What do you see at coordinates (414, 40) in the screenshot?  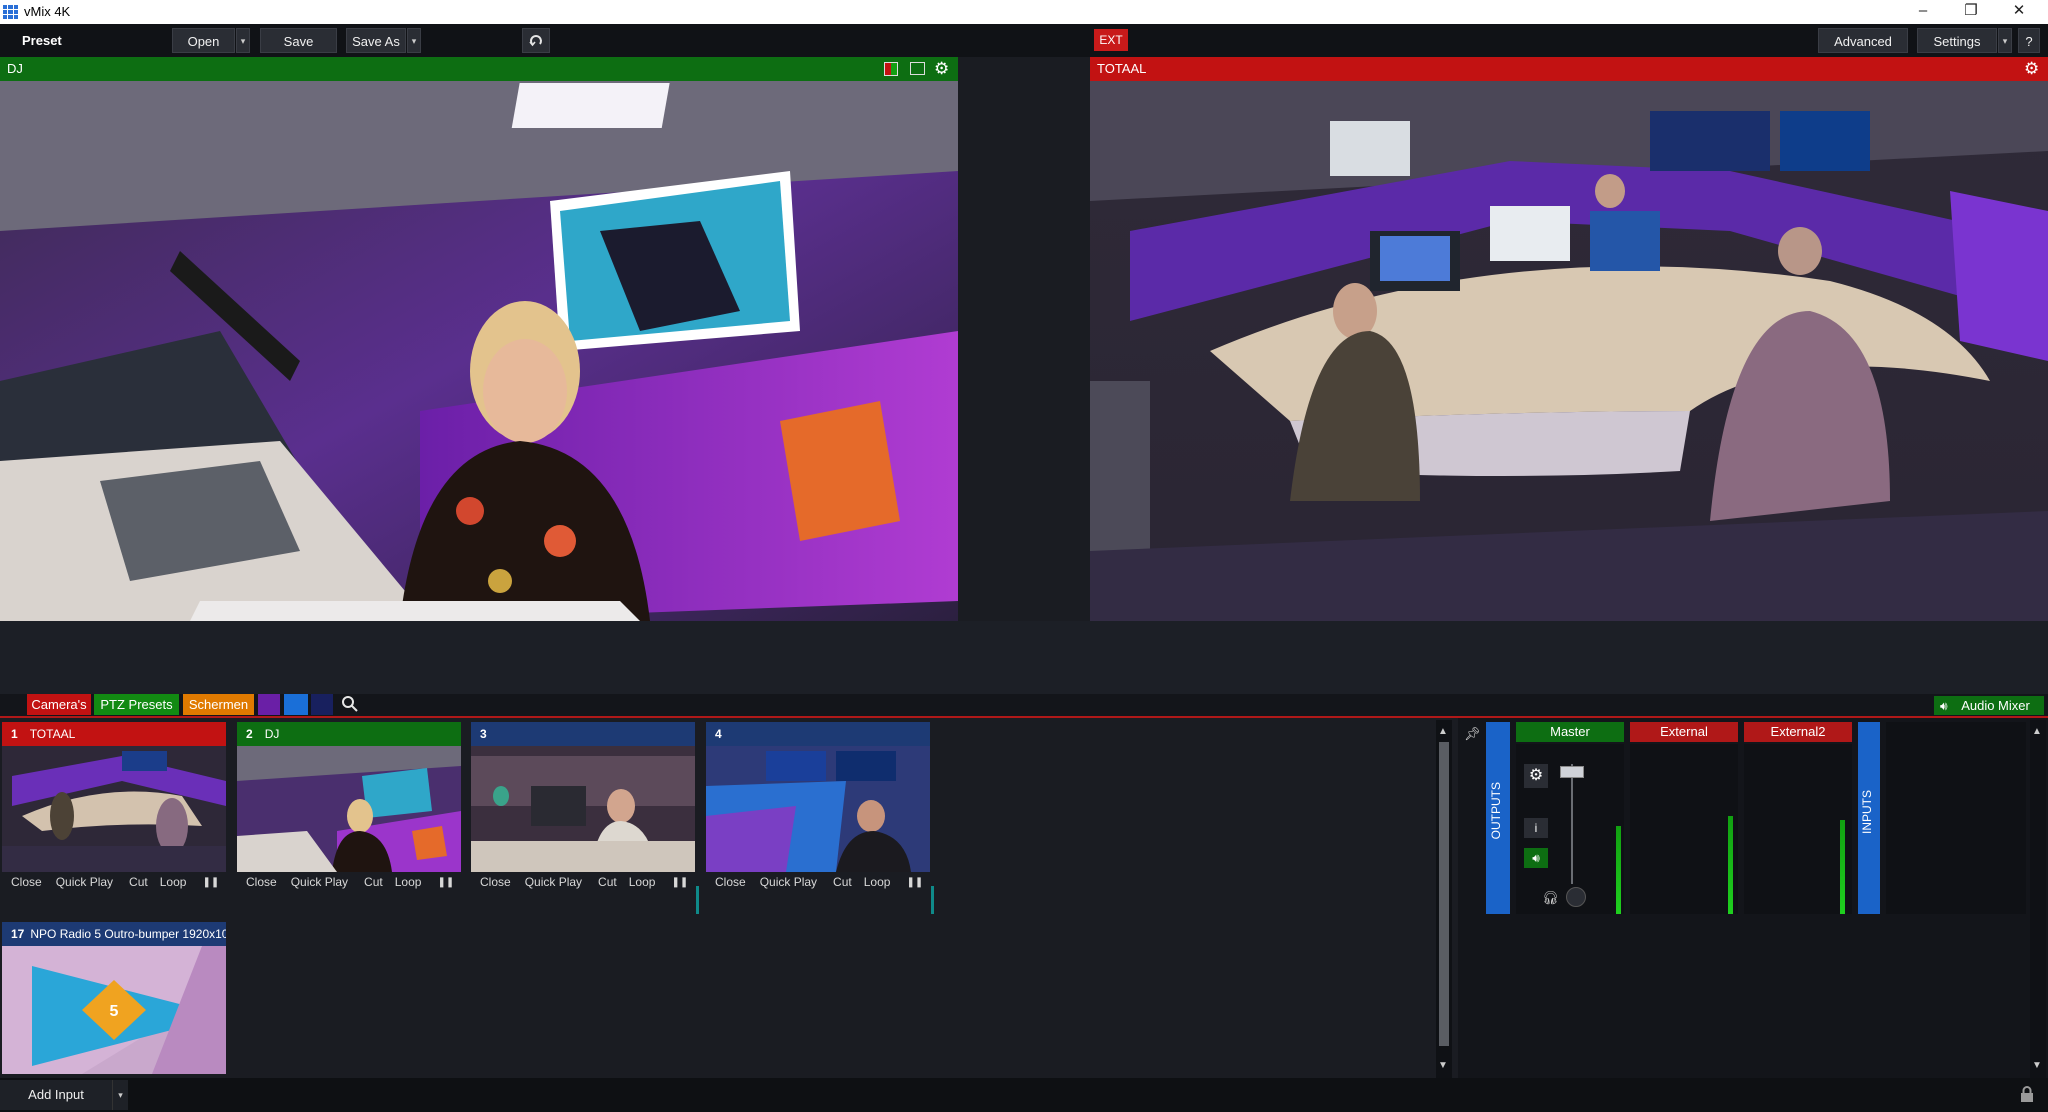 I see `save-as-dropdown-button: ▾` at bounding box center [414, 40].